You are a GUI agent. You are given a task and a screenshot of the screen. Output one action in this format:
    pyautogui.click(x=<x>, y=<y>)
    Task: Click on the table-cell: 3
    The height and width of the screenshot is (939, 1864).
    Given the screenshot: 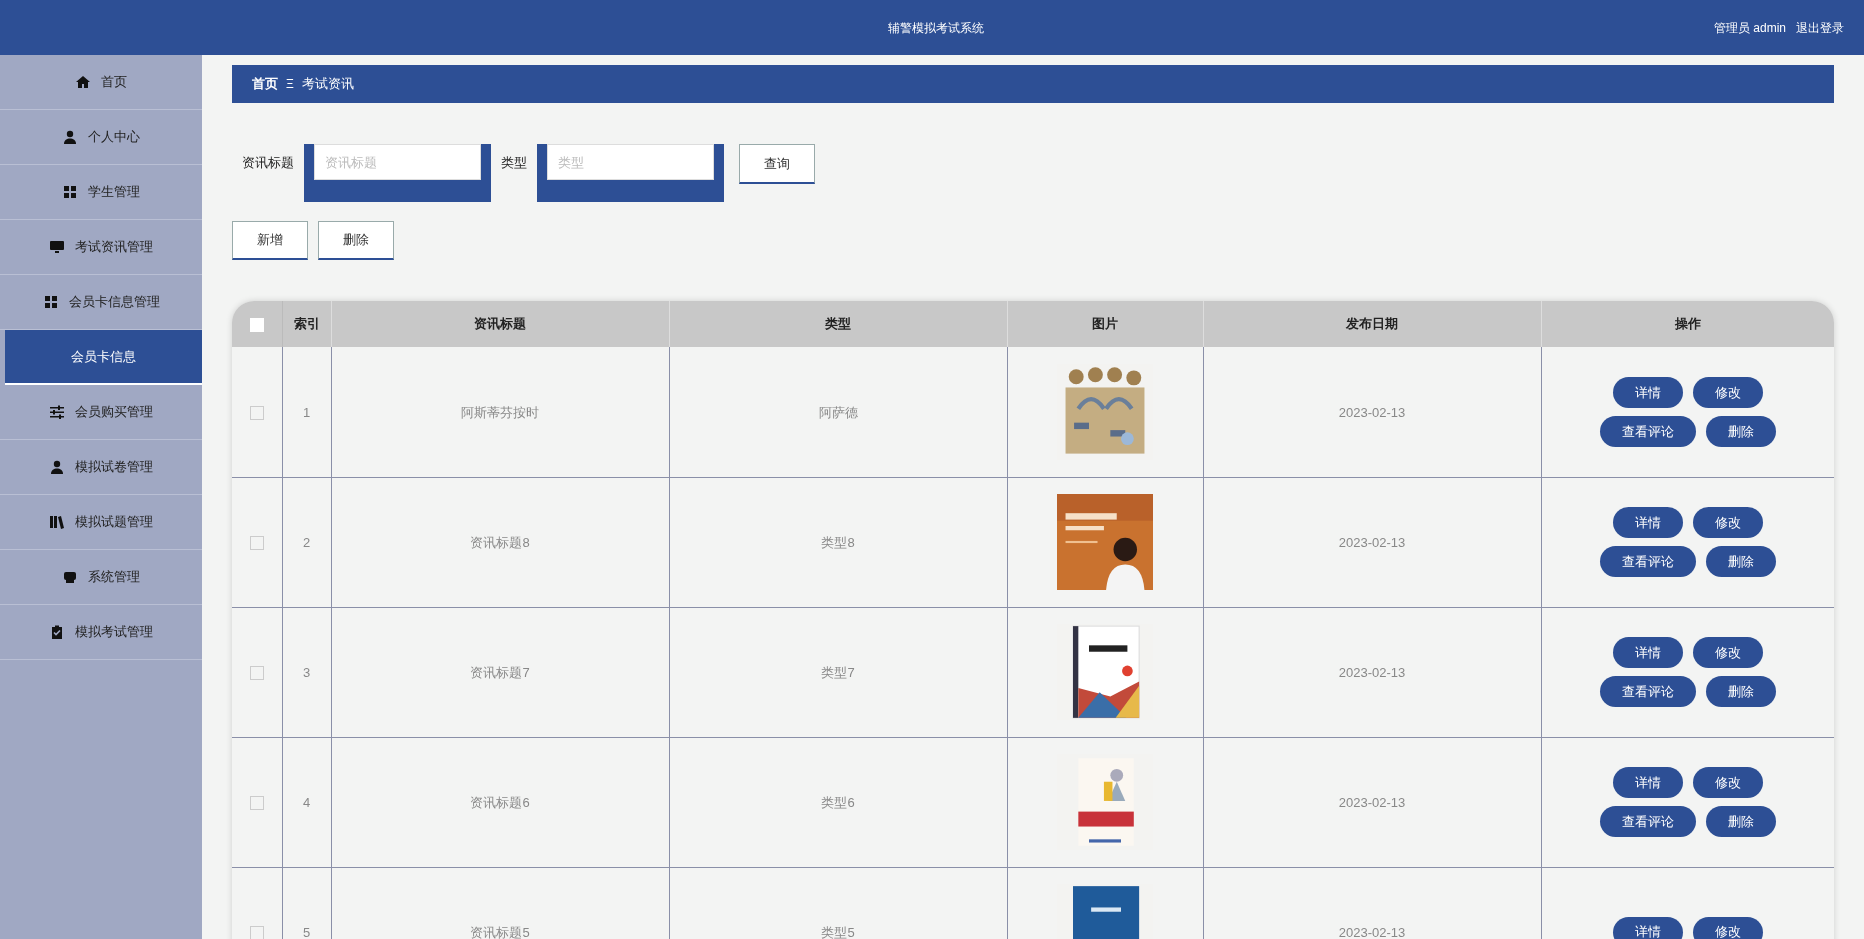 What is the action you would take?
    pyautogui.click(x=306, y=672)
    